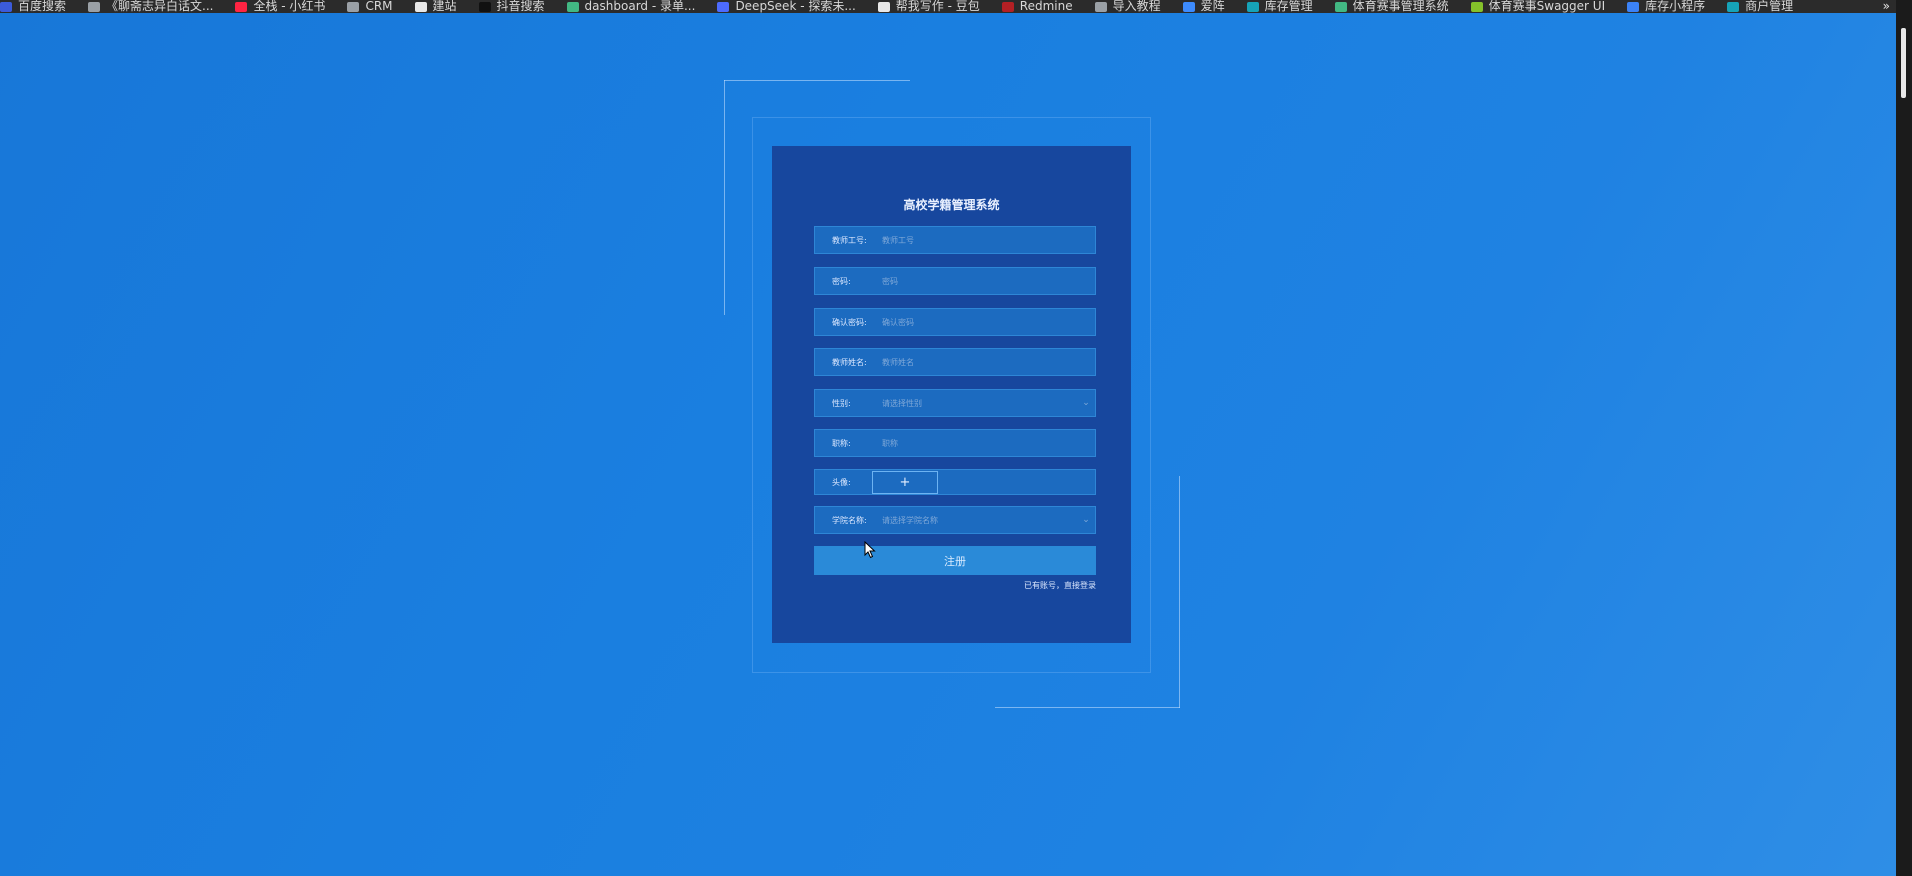 The image size is (1912, 876). Describe the element at coordinates (841, 403) in the screenshot. I see `gender-label: 性别:` at that location.